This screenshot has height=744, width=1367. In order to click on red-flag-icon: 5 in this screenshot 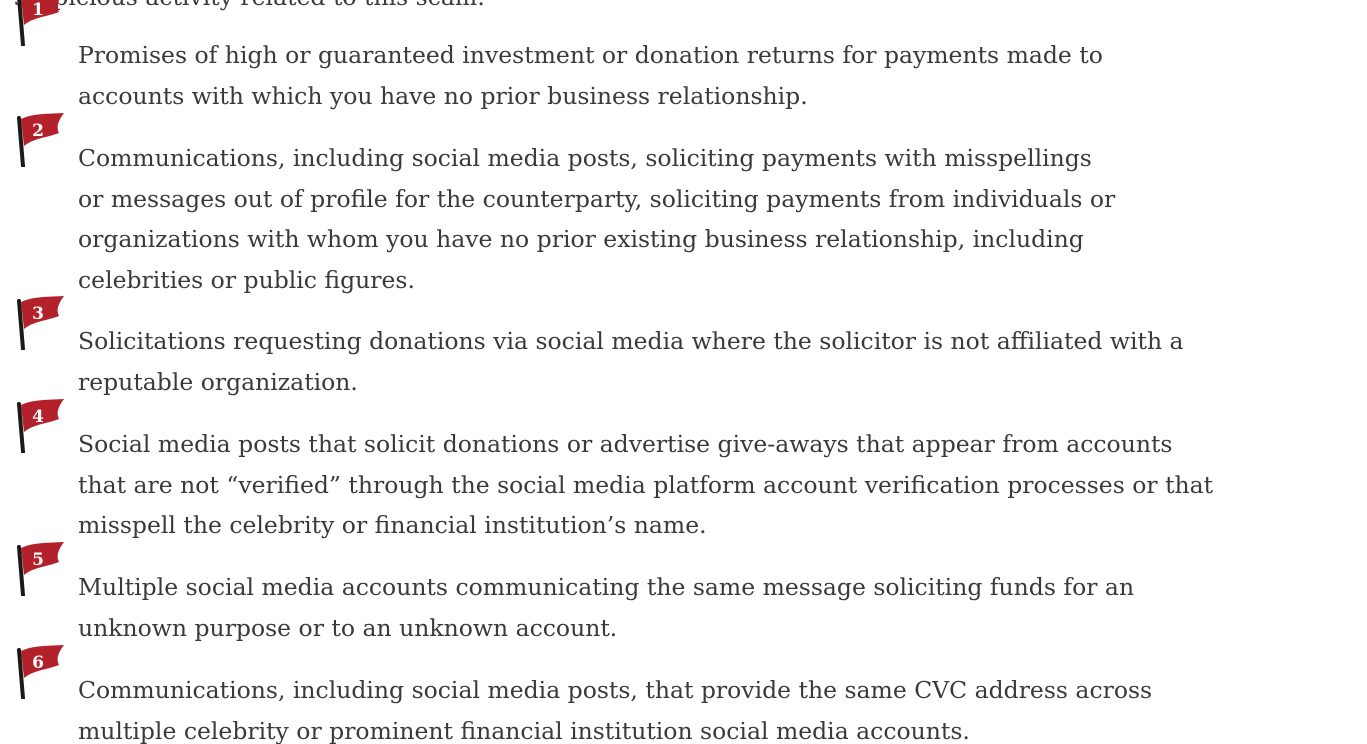, I will do `click(42, 568)`.